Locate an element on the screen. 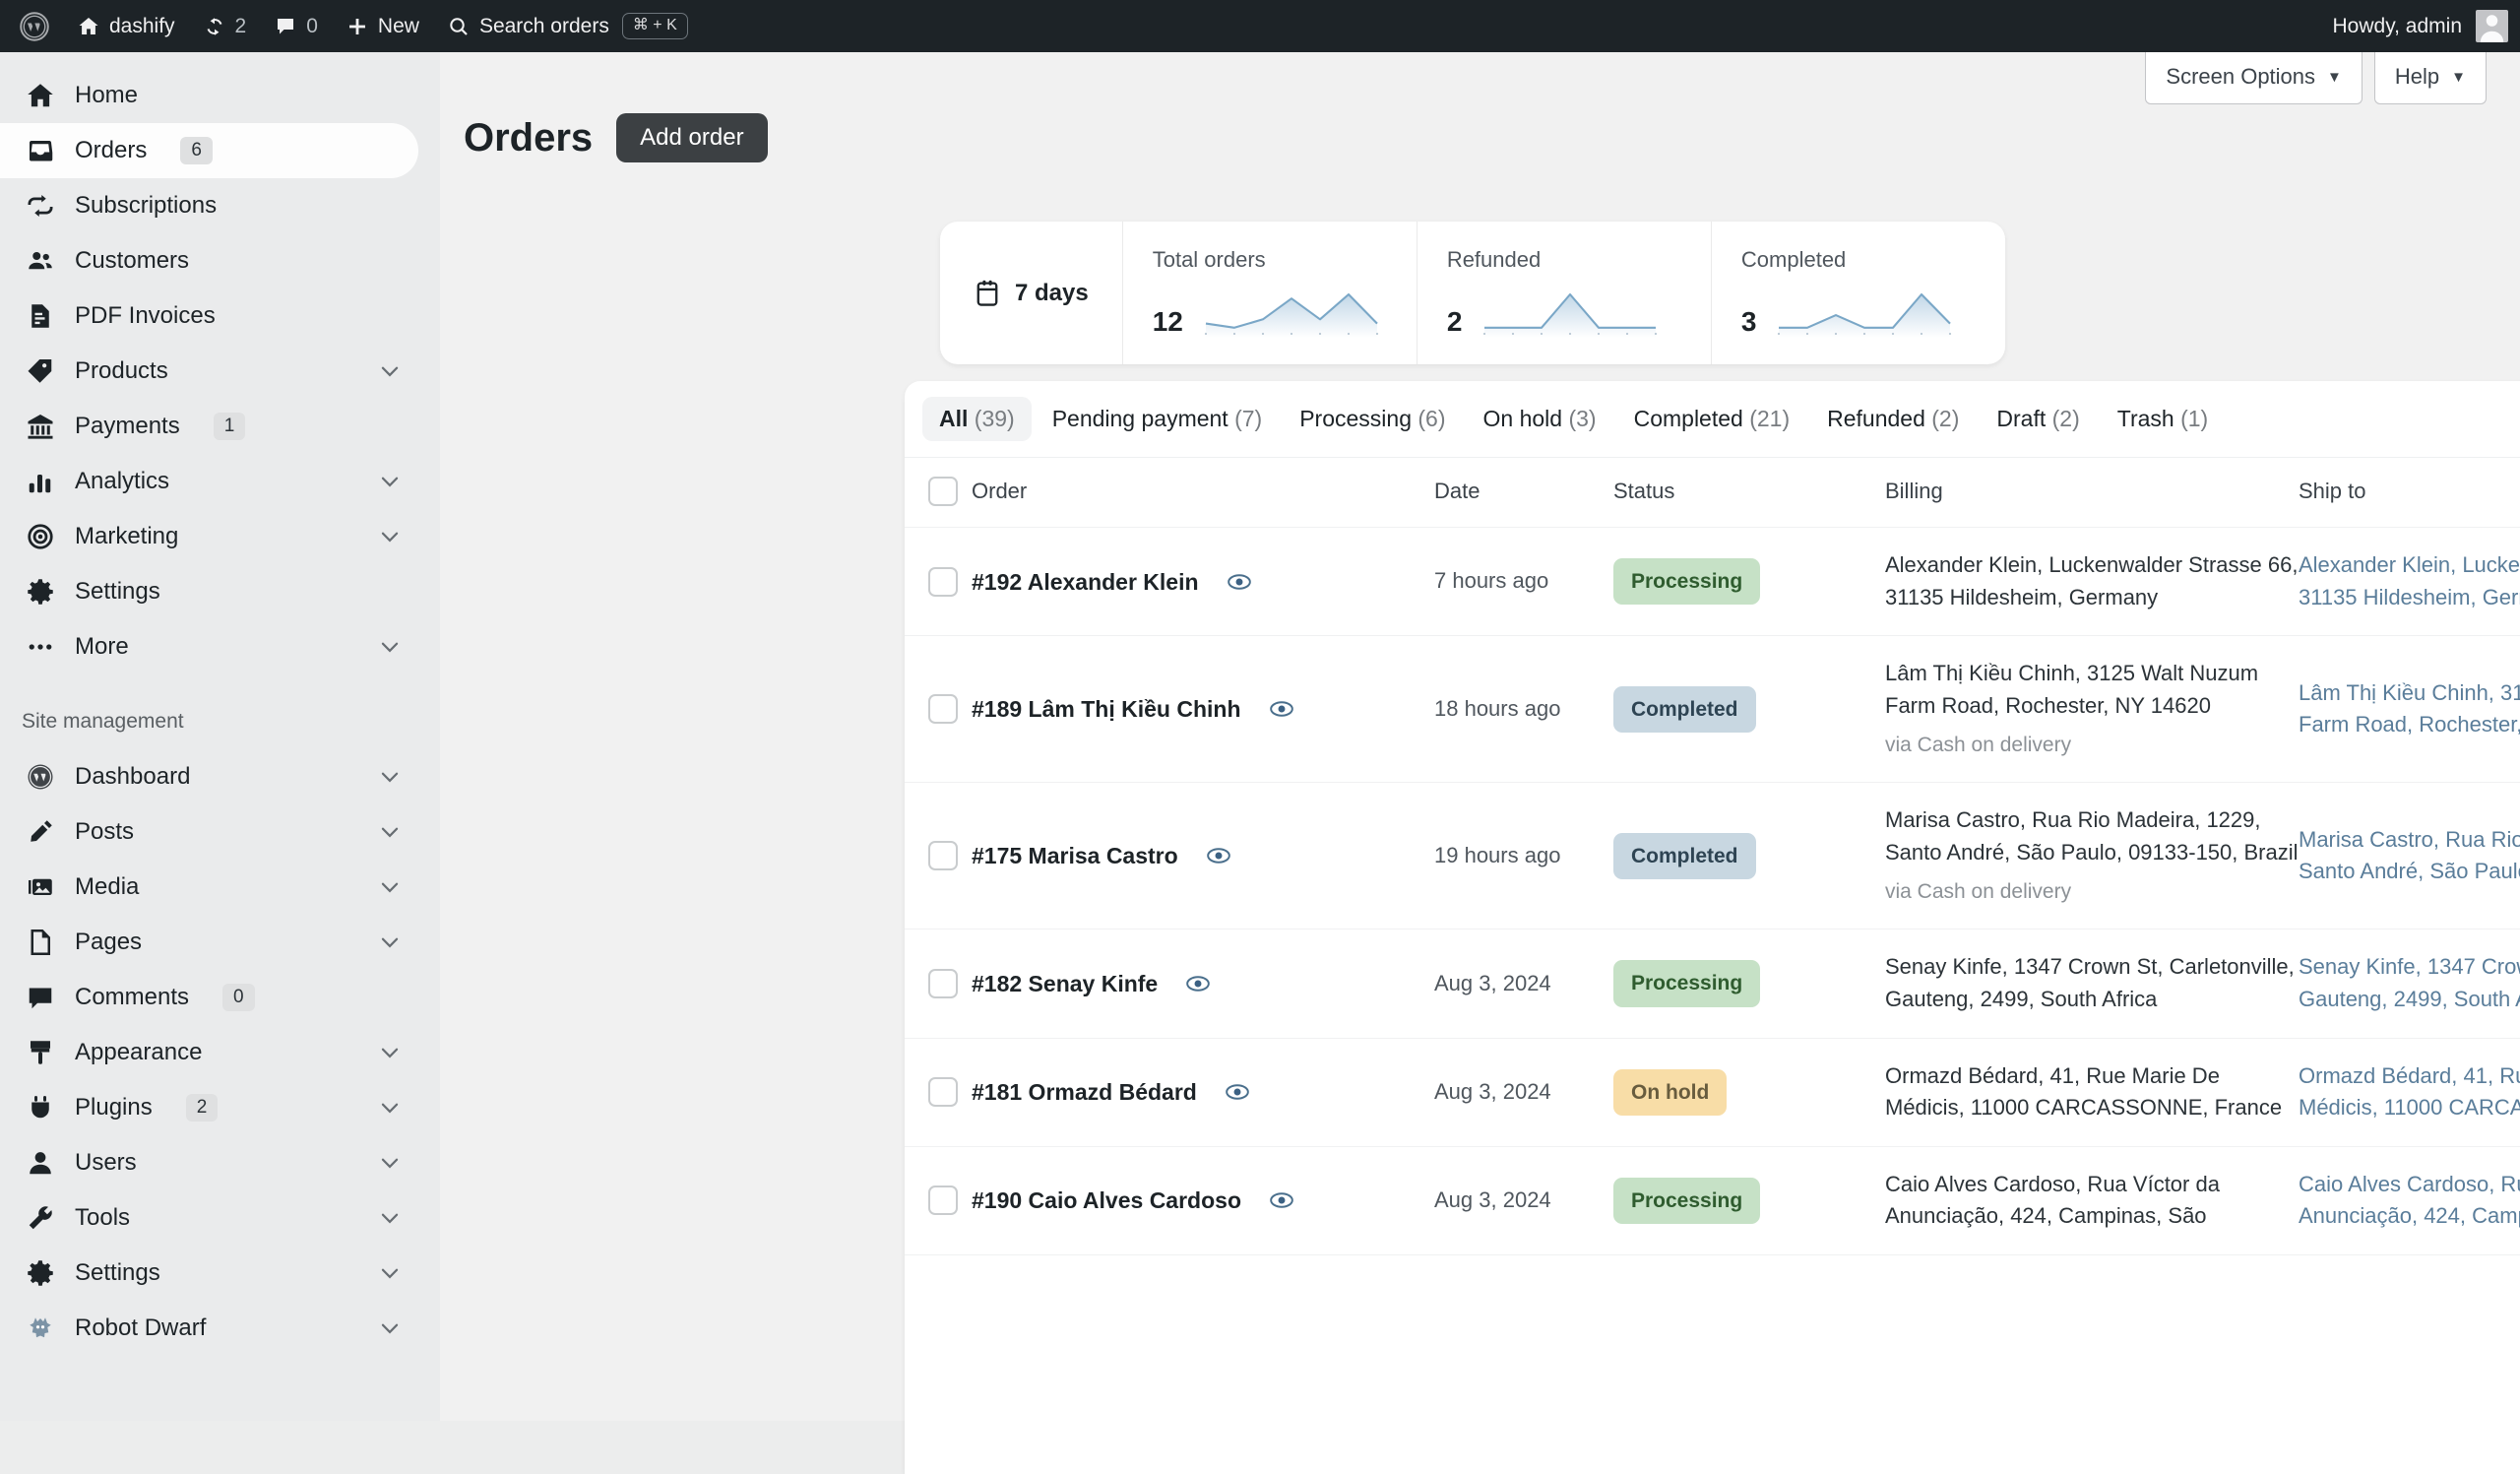 This screenshot has height=1474, width=2520. ellipsis-icon is located at coordinates (40, 647).